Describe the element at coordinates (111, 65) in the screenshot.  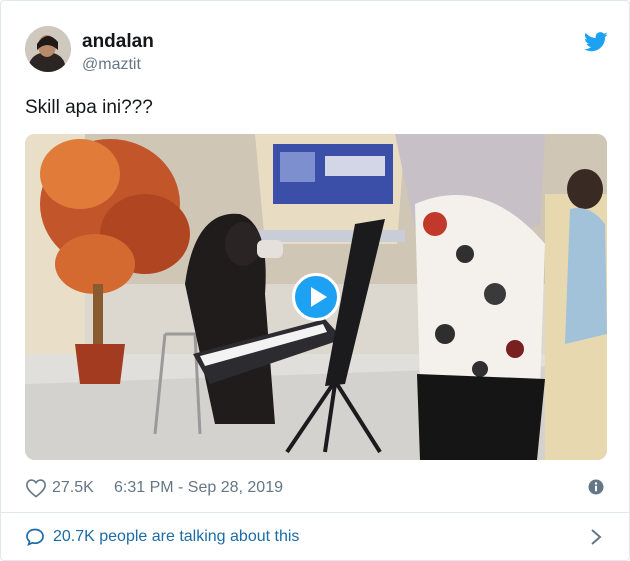
I see `user-handle: @maztit` at that location.